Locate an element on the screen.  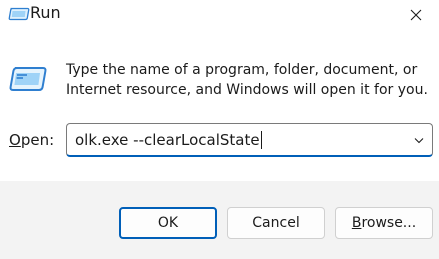
open-combobox: olk.exe --clearLocalState is located at coordinates (249, 140).